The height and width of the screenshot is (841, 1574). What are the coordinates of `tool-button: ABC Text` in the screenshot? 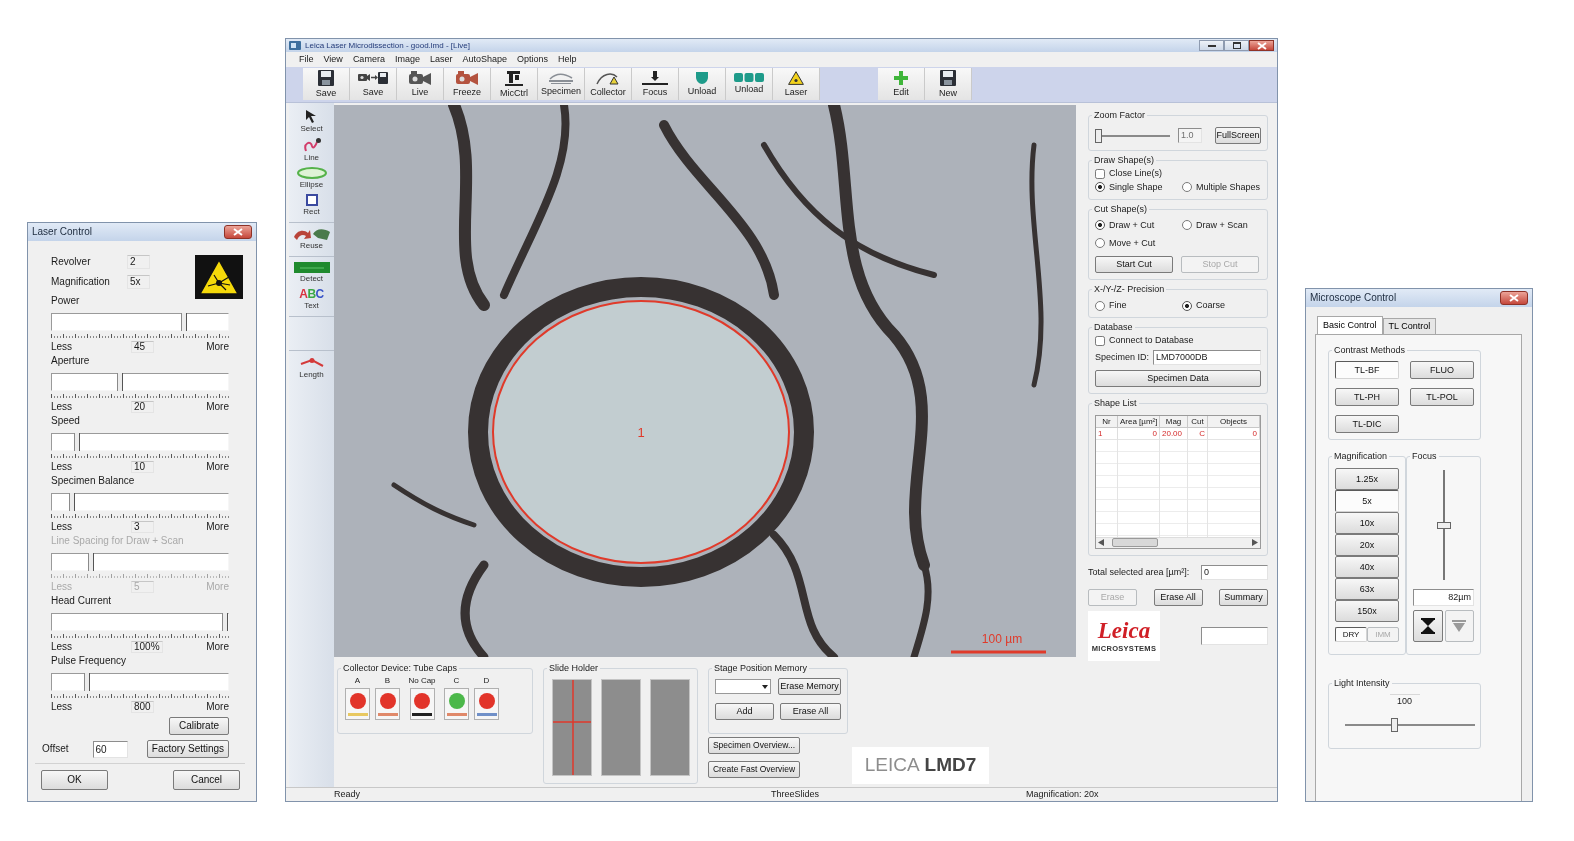 It's located at (311, 300).